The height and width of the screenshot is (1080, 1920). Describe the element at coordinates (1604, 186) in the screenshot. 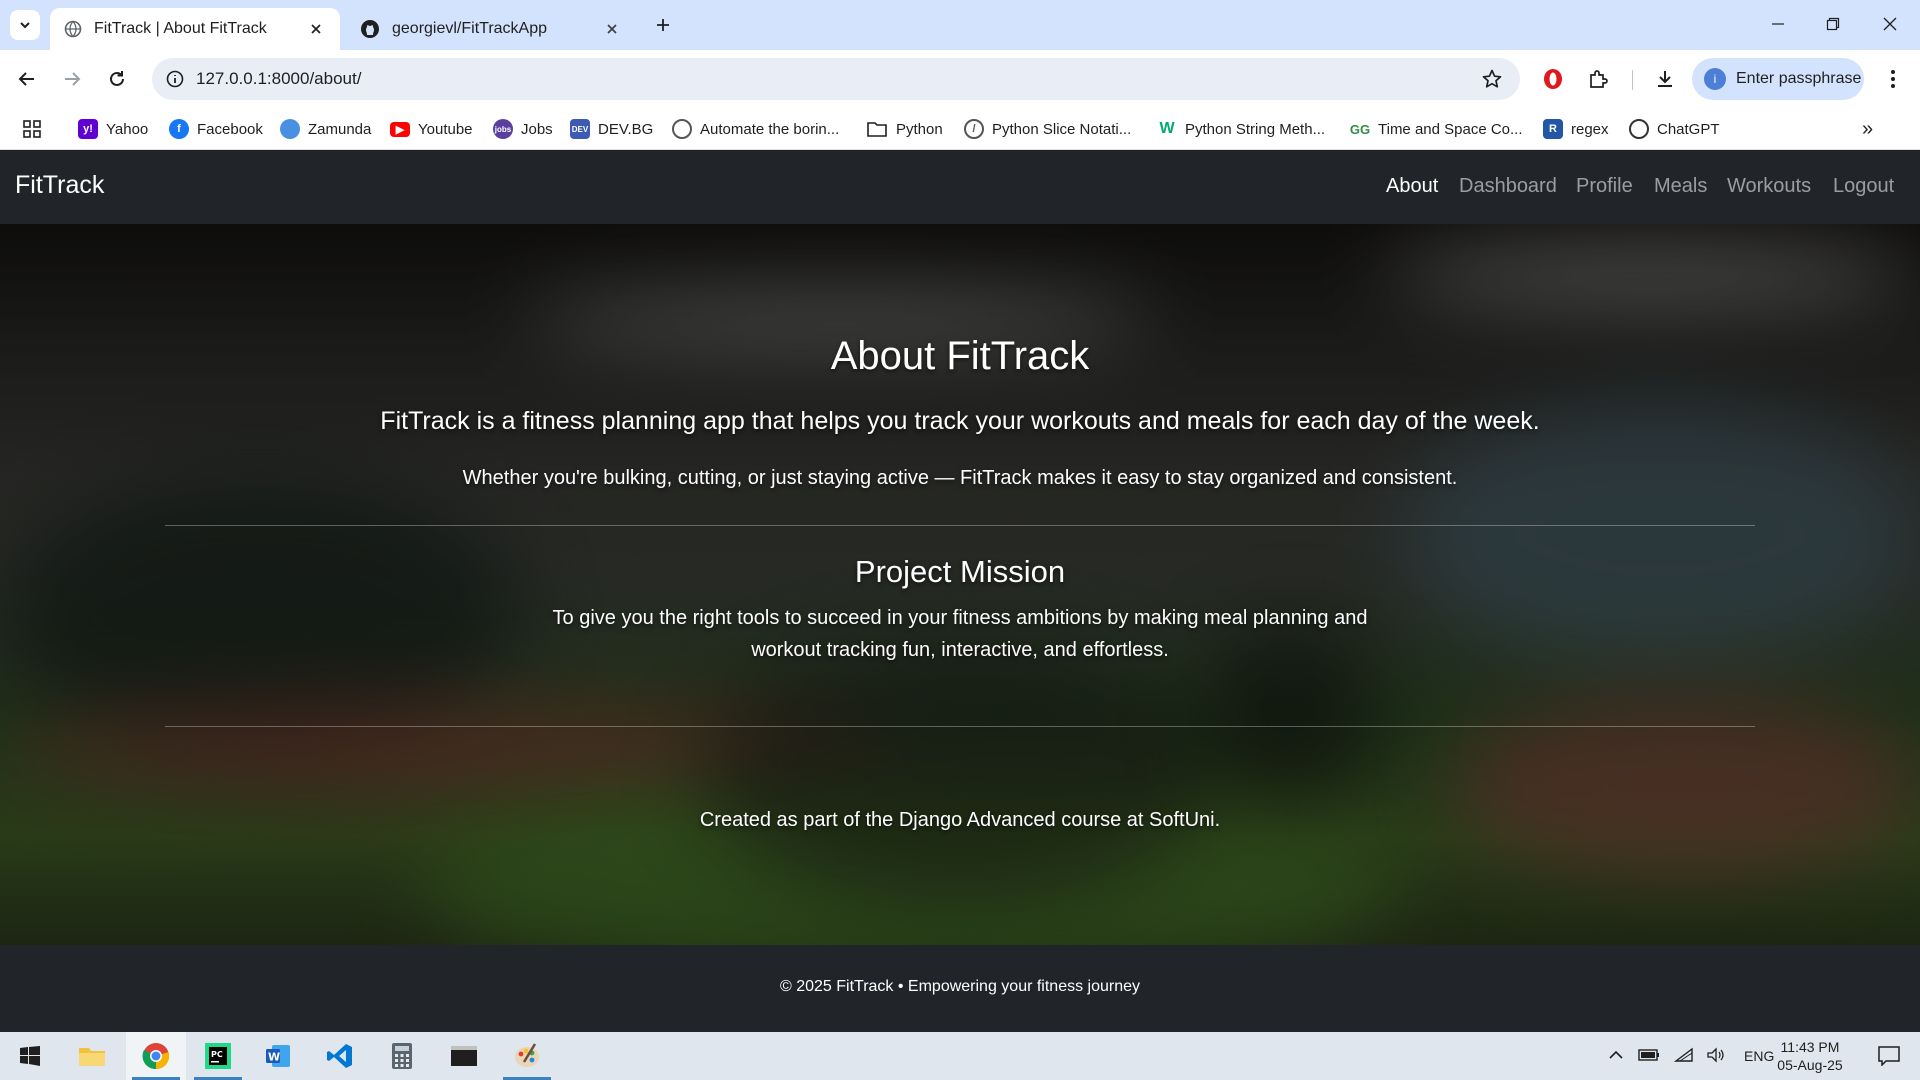

I see `nav-profile: Profile` at that location.